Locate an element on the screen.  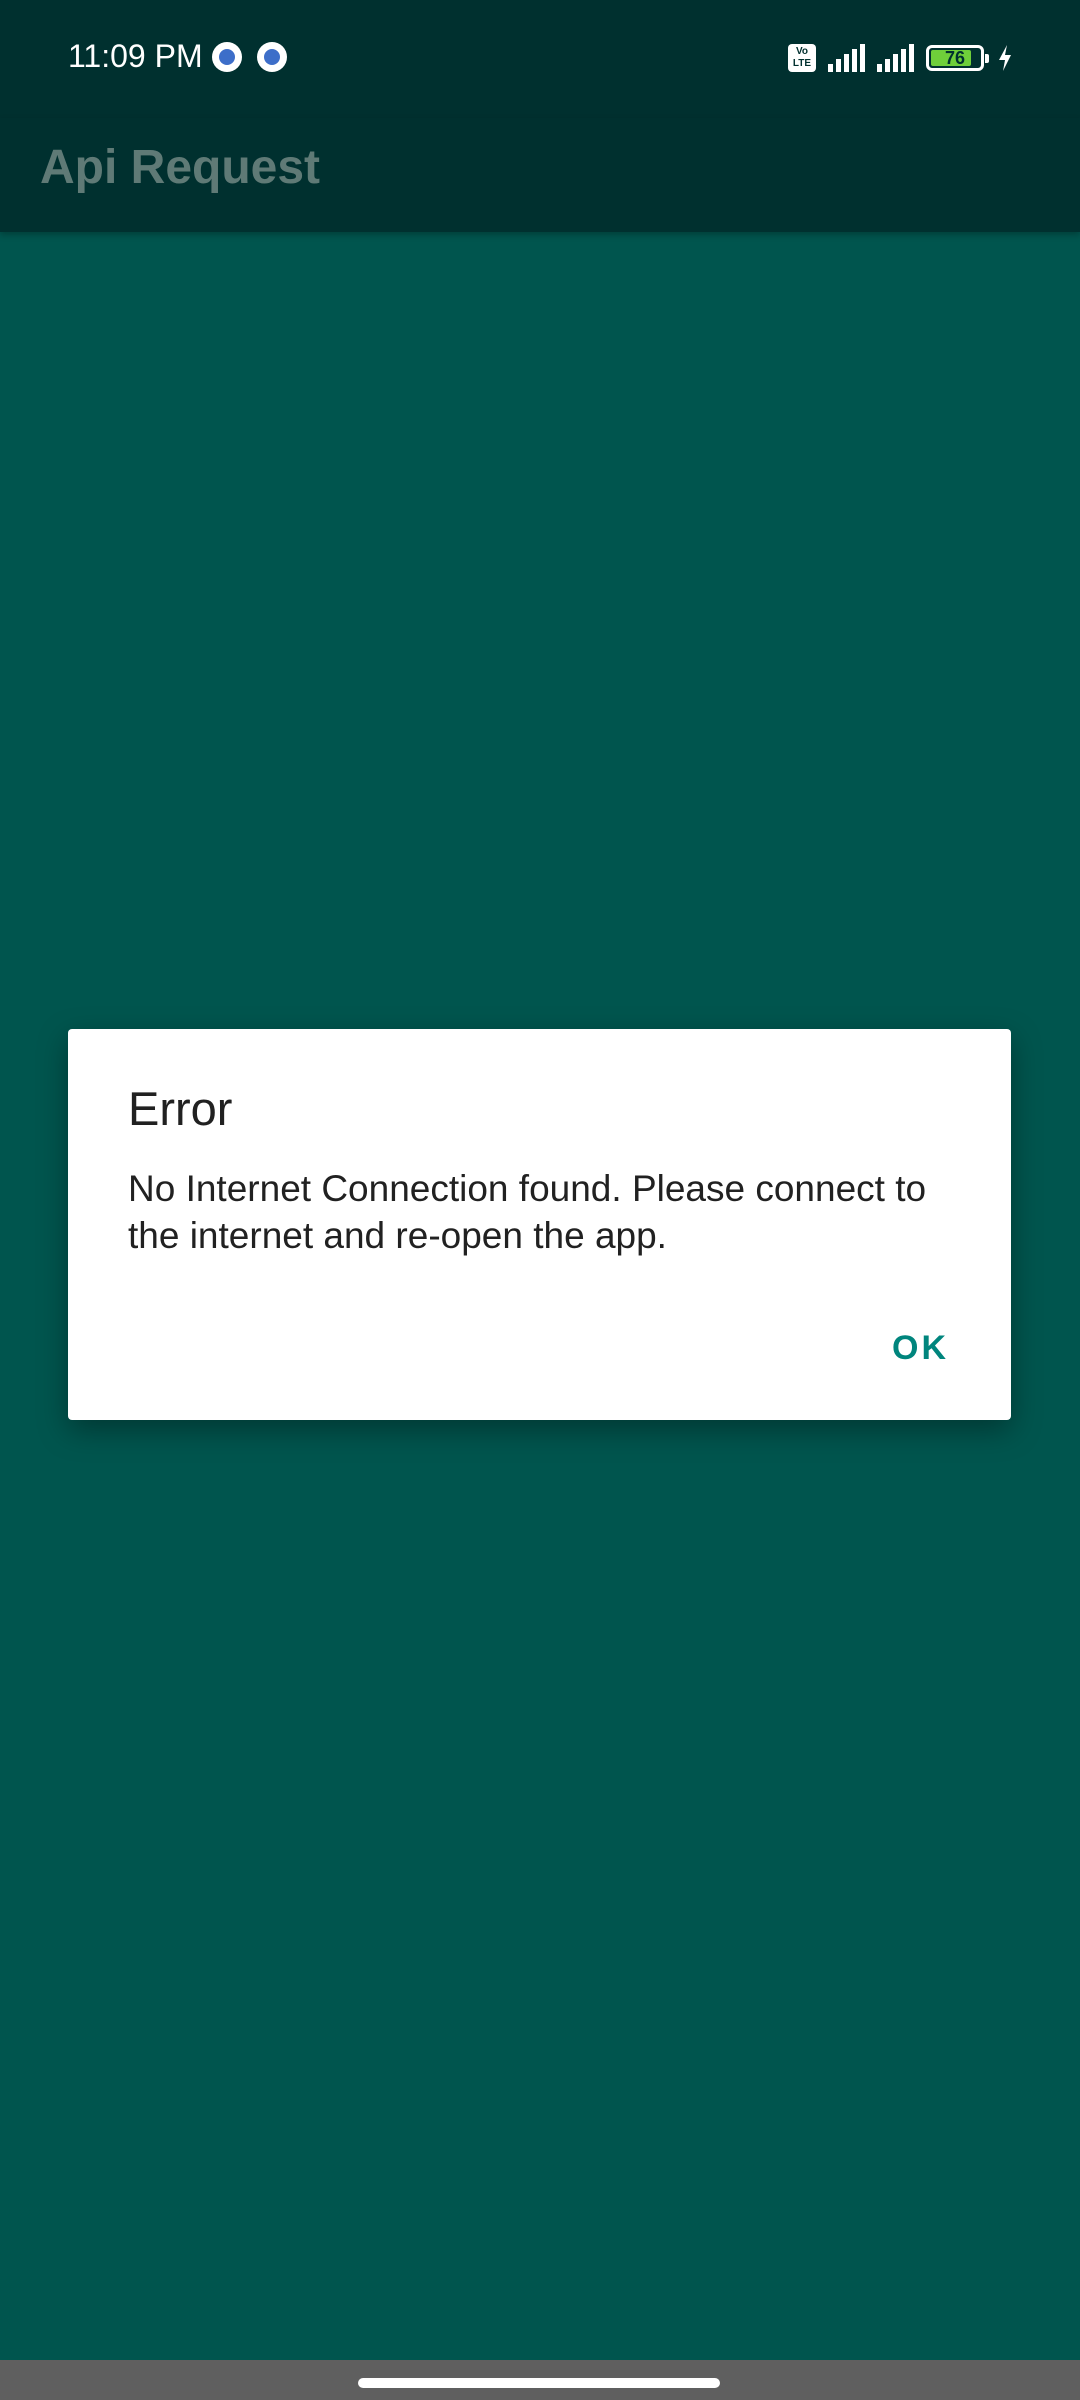
app-bar: Api Request is located at coordinates (540, 175).